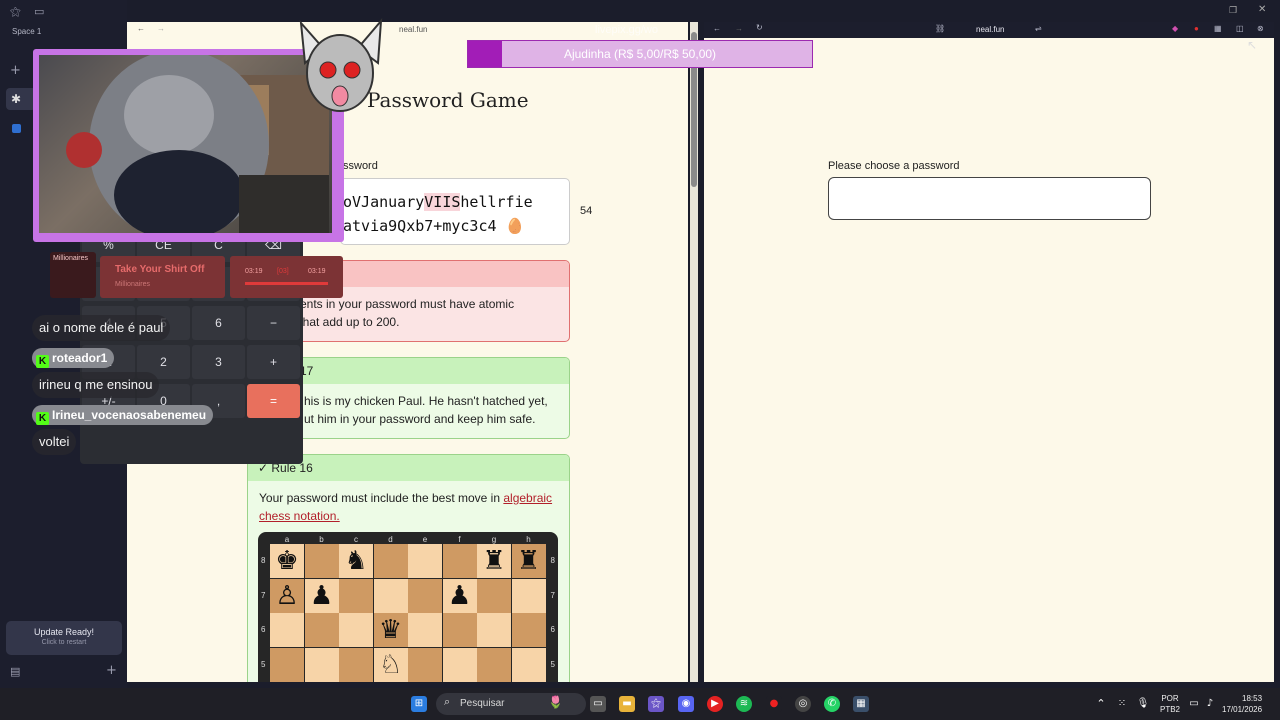 The image size is (1280, 720). I want to click on update-ready-button: Update Ready! Click to restart, so click(64, 638).